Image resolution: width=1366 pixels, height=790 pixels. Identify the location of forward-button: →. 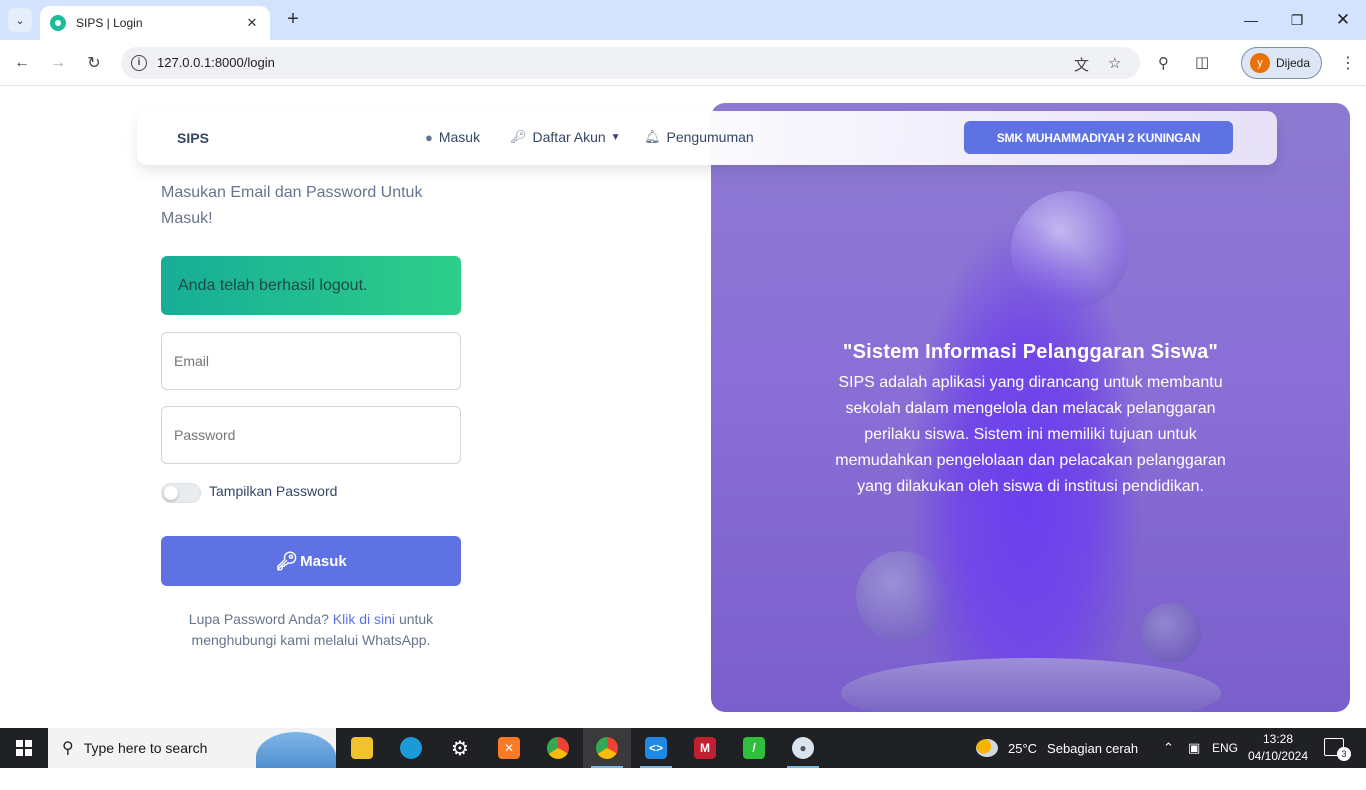
(58, 63).